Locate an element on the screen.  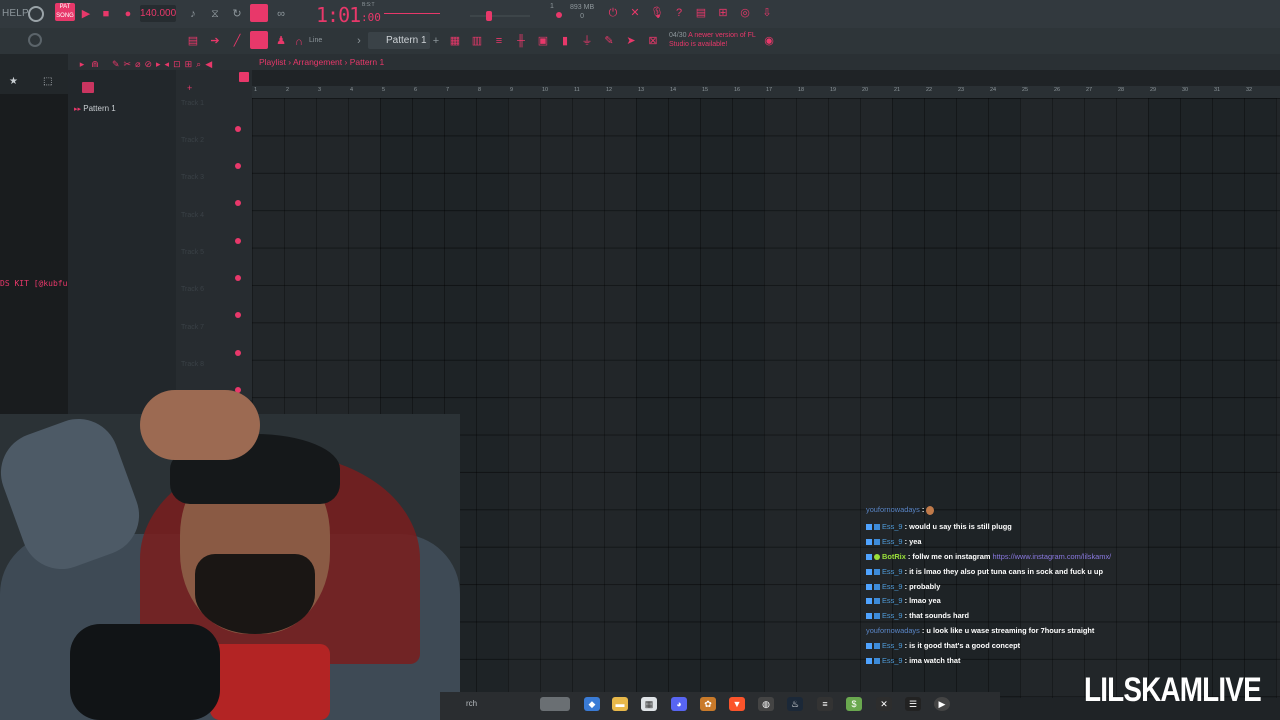
tempo-display: 140.000 is located at coordinates (158, 13).